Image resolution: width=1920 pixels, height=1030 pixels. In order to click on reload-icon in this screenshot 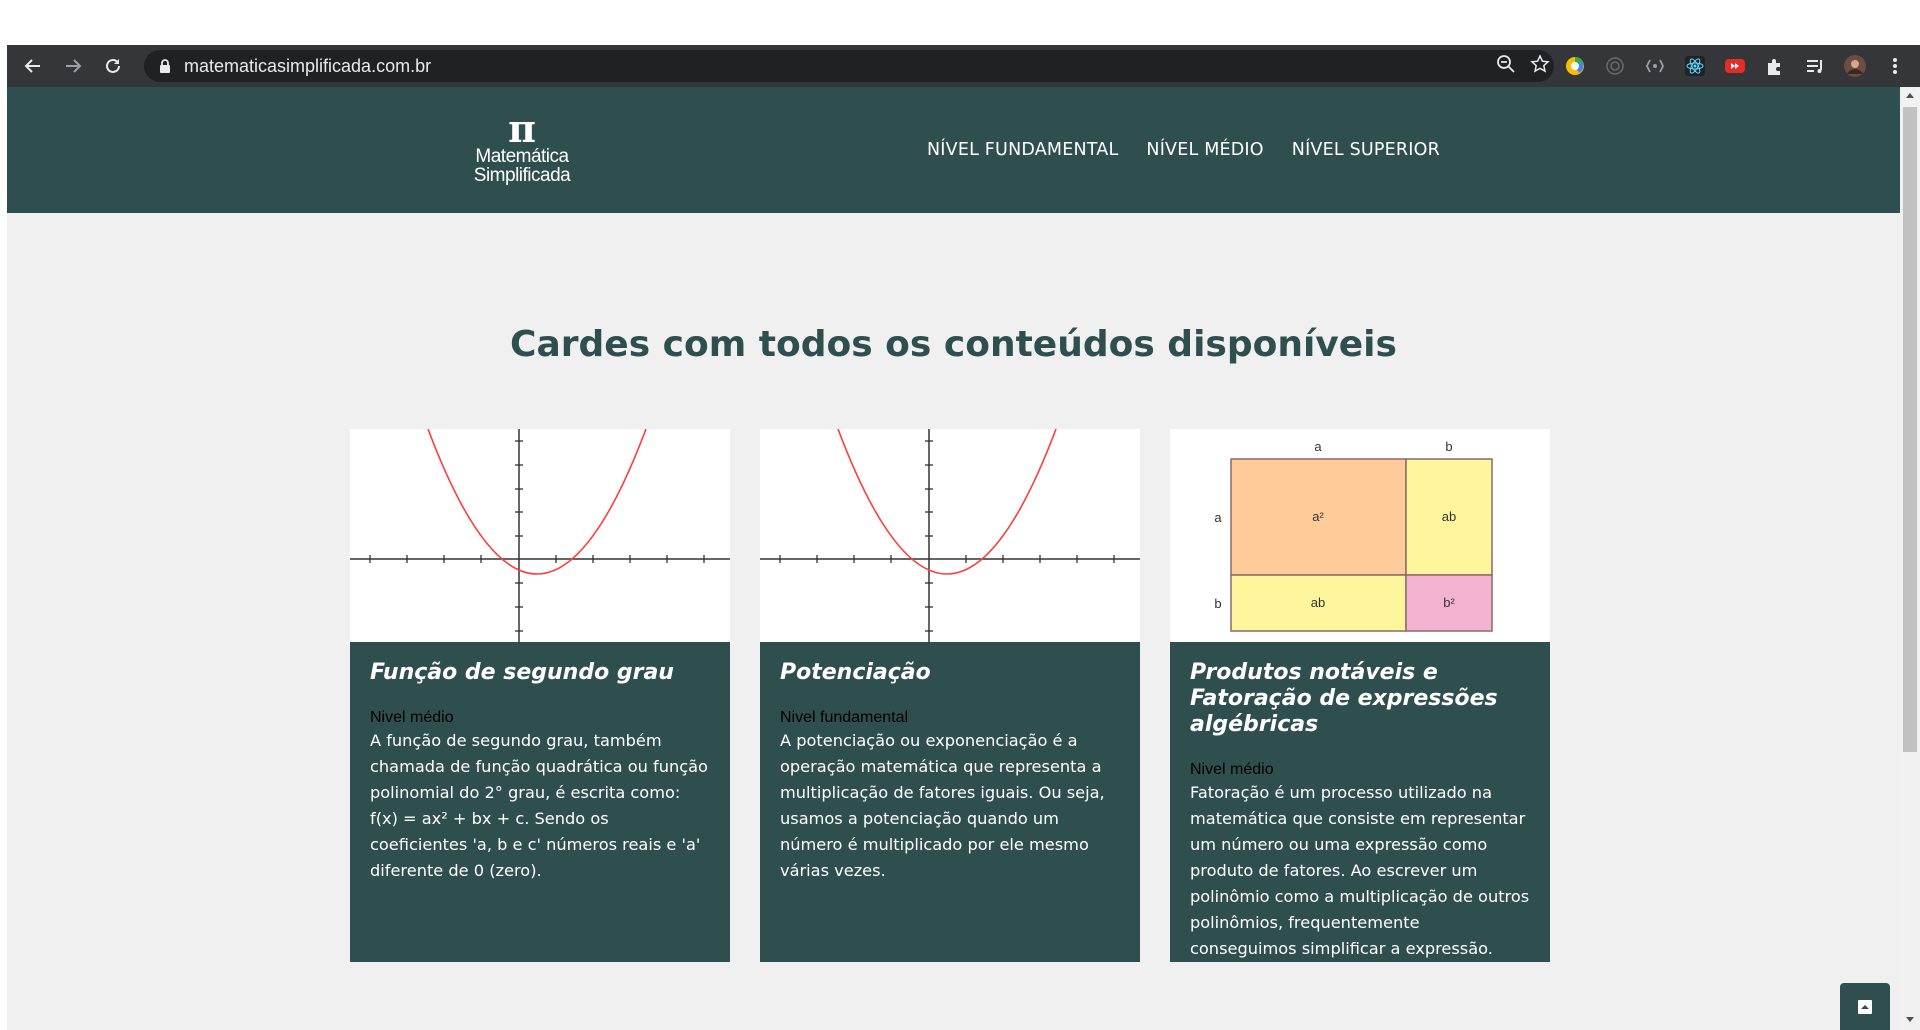, I will do `click(113, 65)`.